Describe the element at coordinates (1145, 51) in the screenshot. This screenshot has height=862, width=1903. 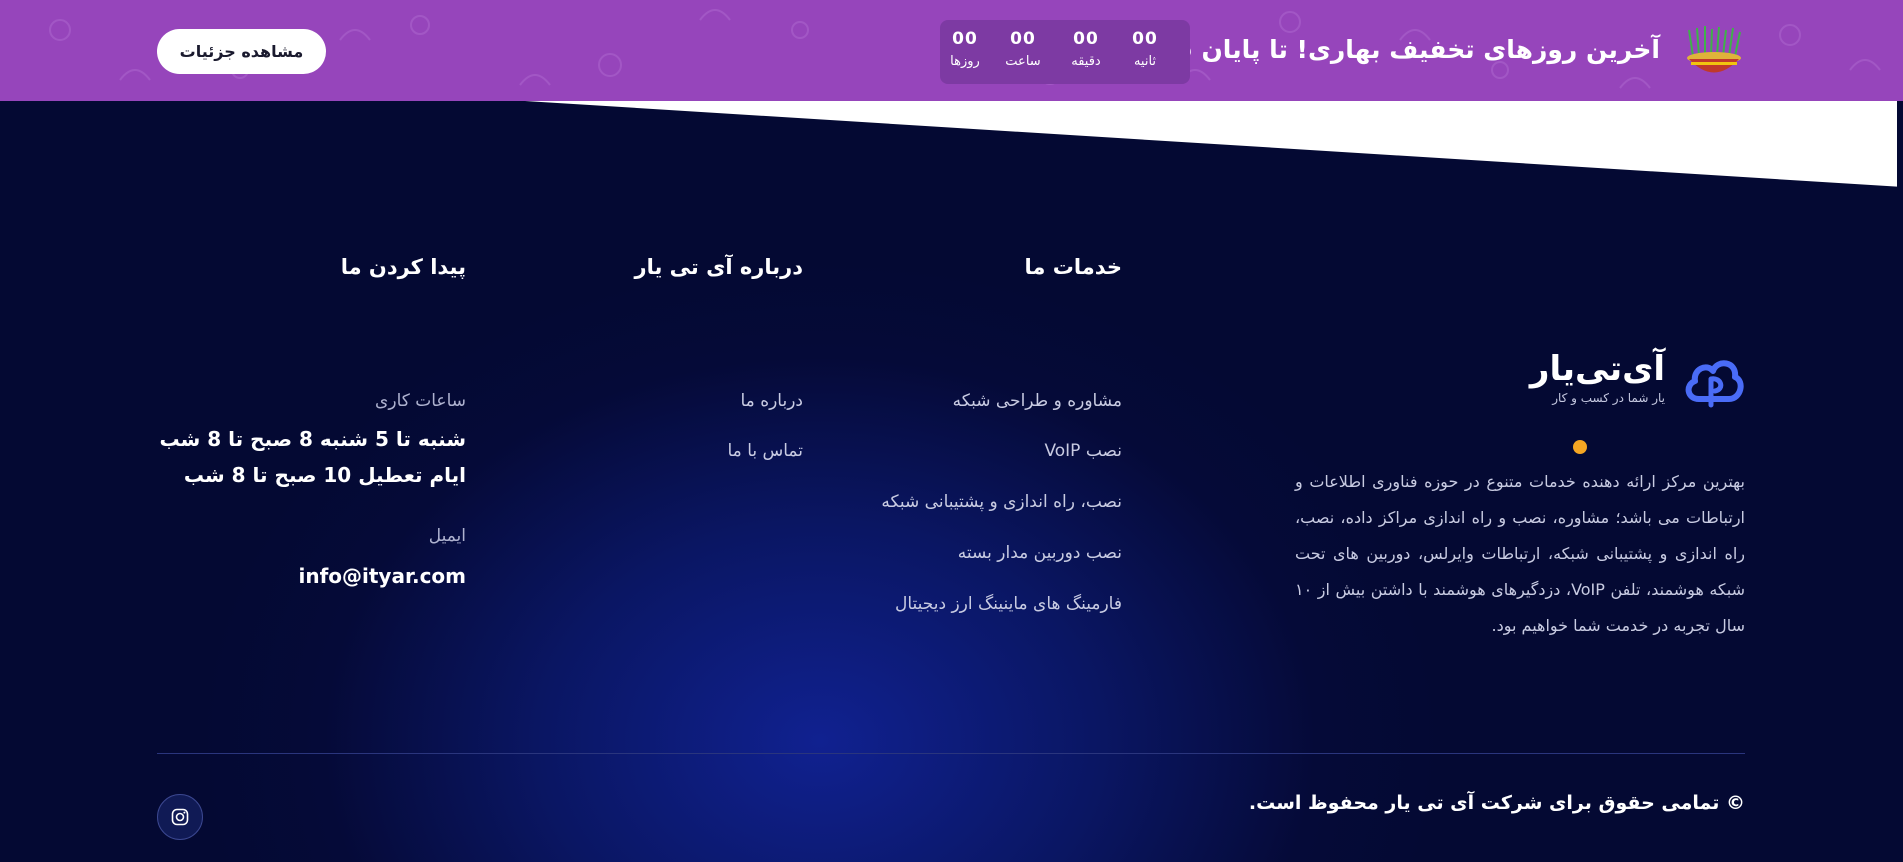
I see `countdown-seconds: 00 ثانیه` at that location.